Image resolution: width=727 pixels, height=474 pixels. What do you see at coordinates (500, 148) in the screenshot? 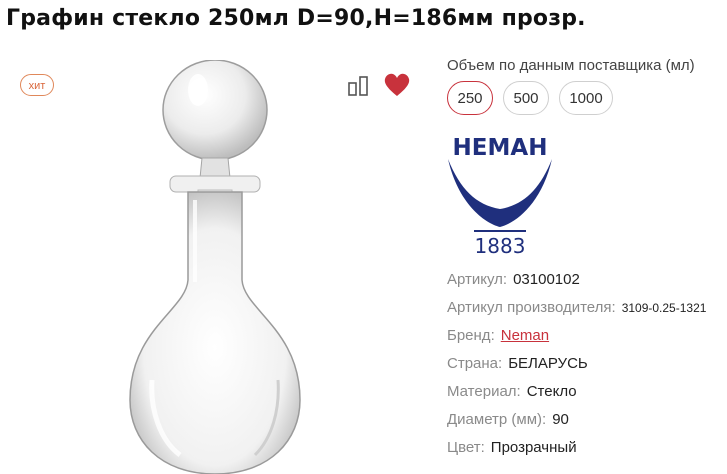
I see `brand-logo-name: НЕМАН` at bounding box center [500, 148].